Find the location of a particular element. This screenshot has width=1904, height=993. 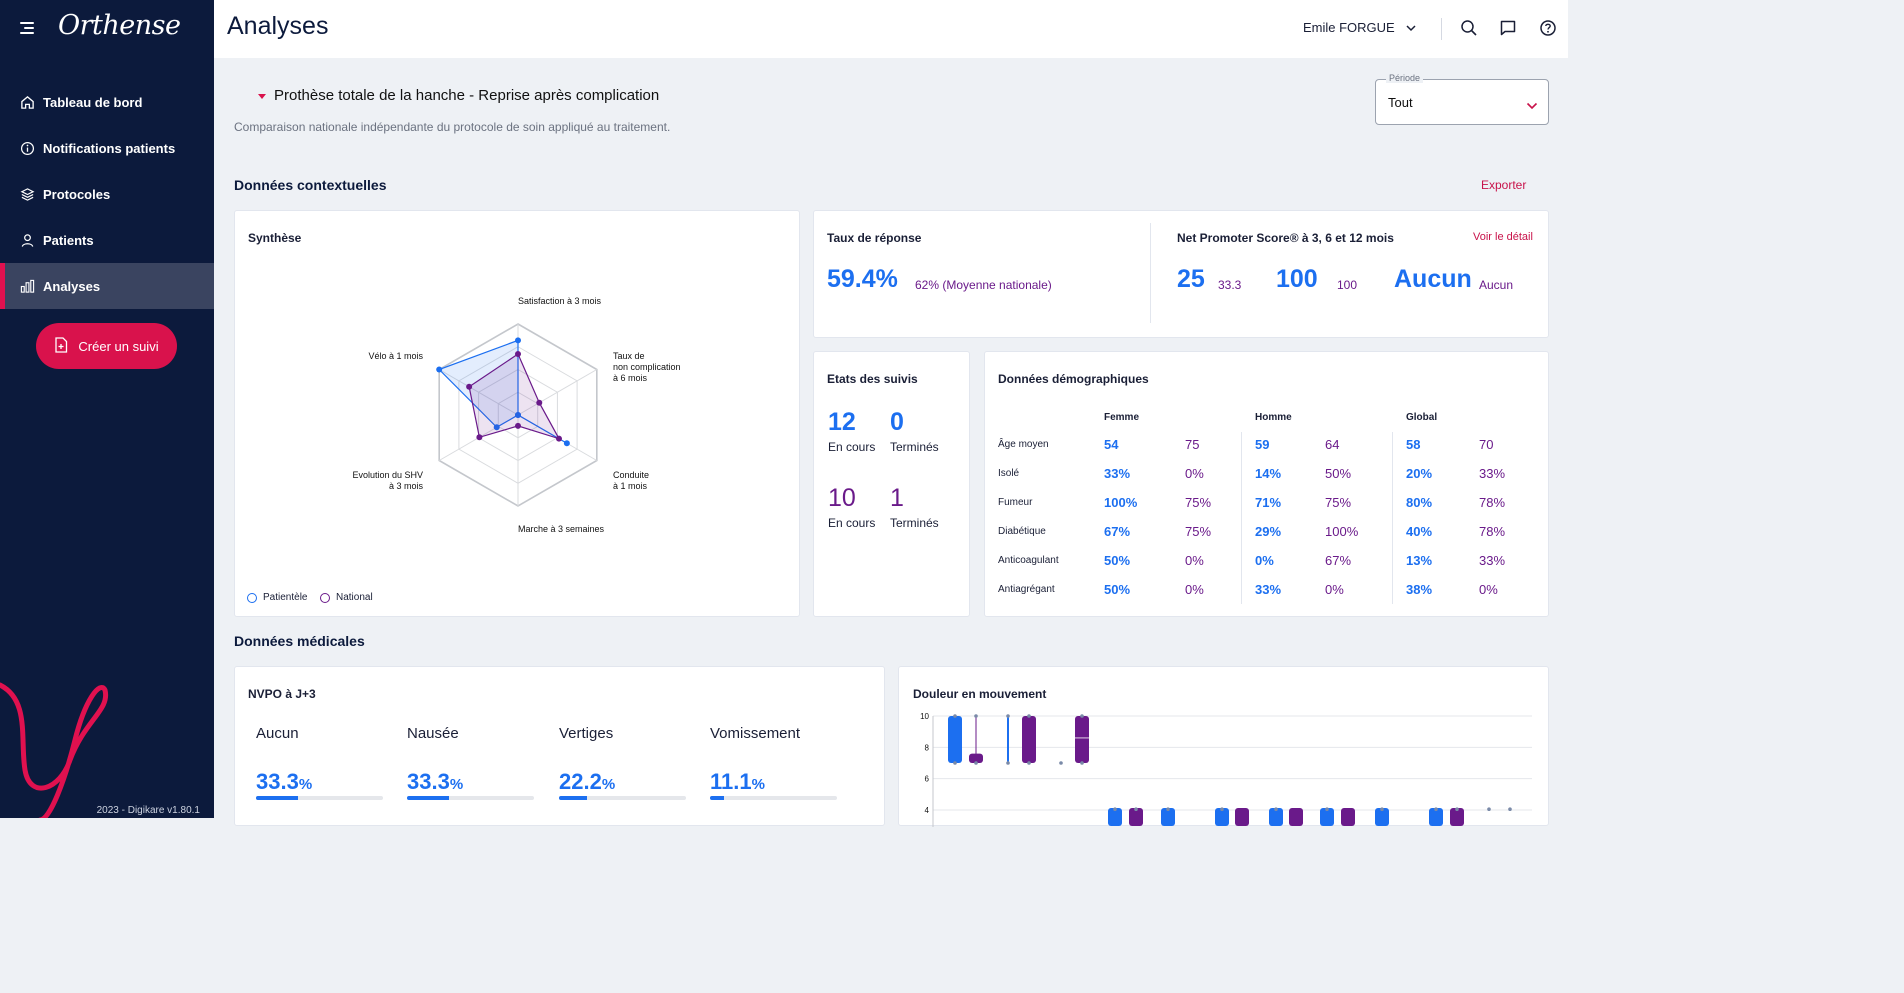

nvpo-label: Vertiges is located at coordinates (586, 733).